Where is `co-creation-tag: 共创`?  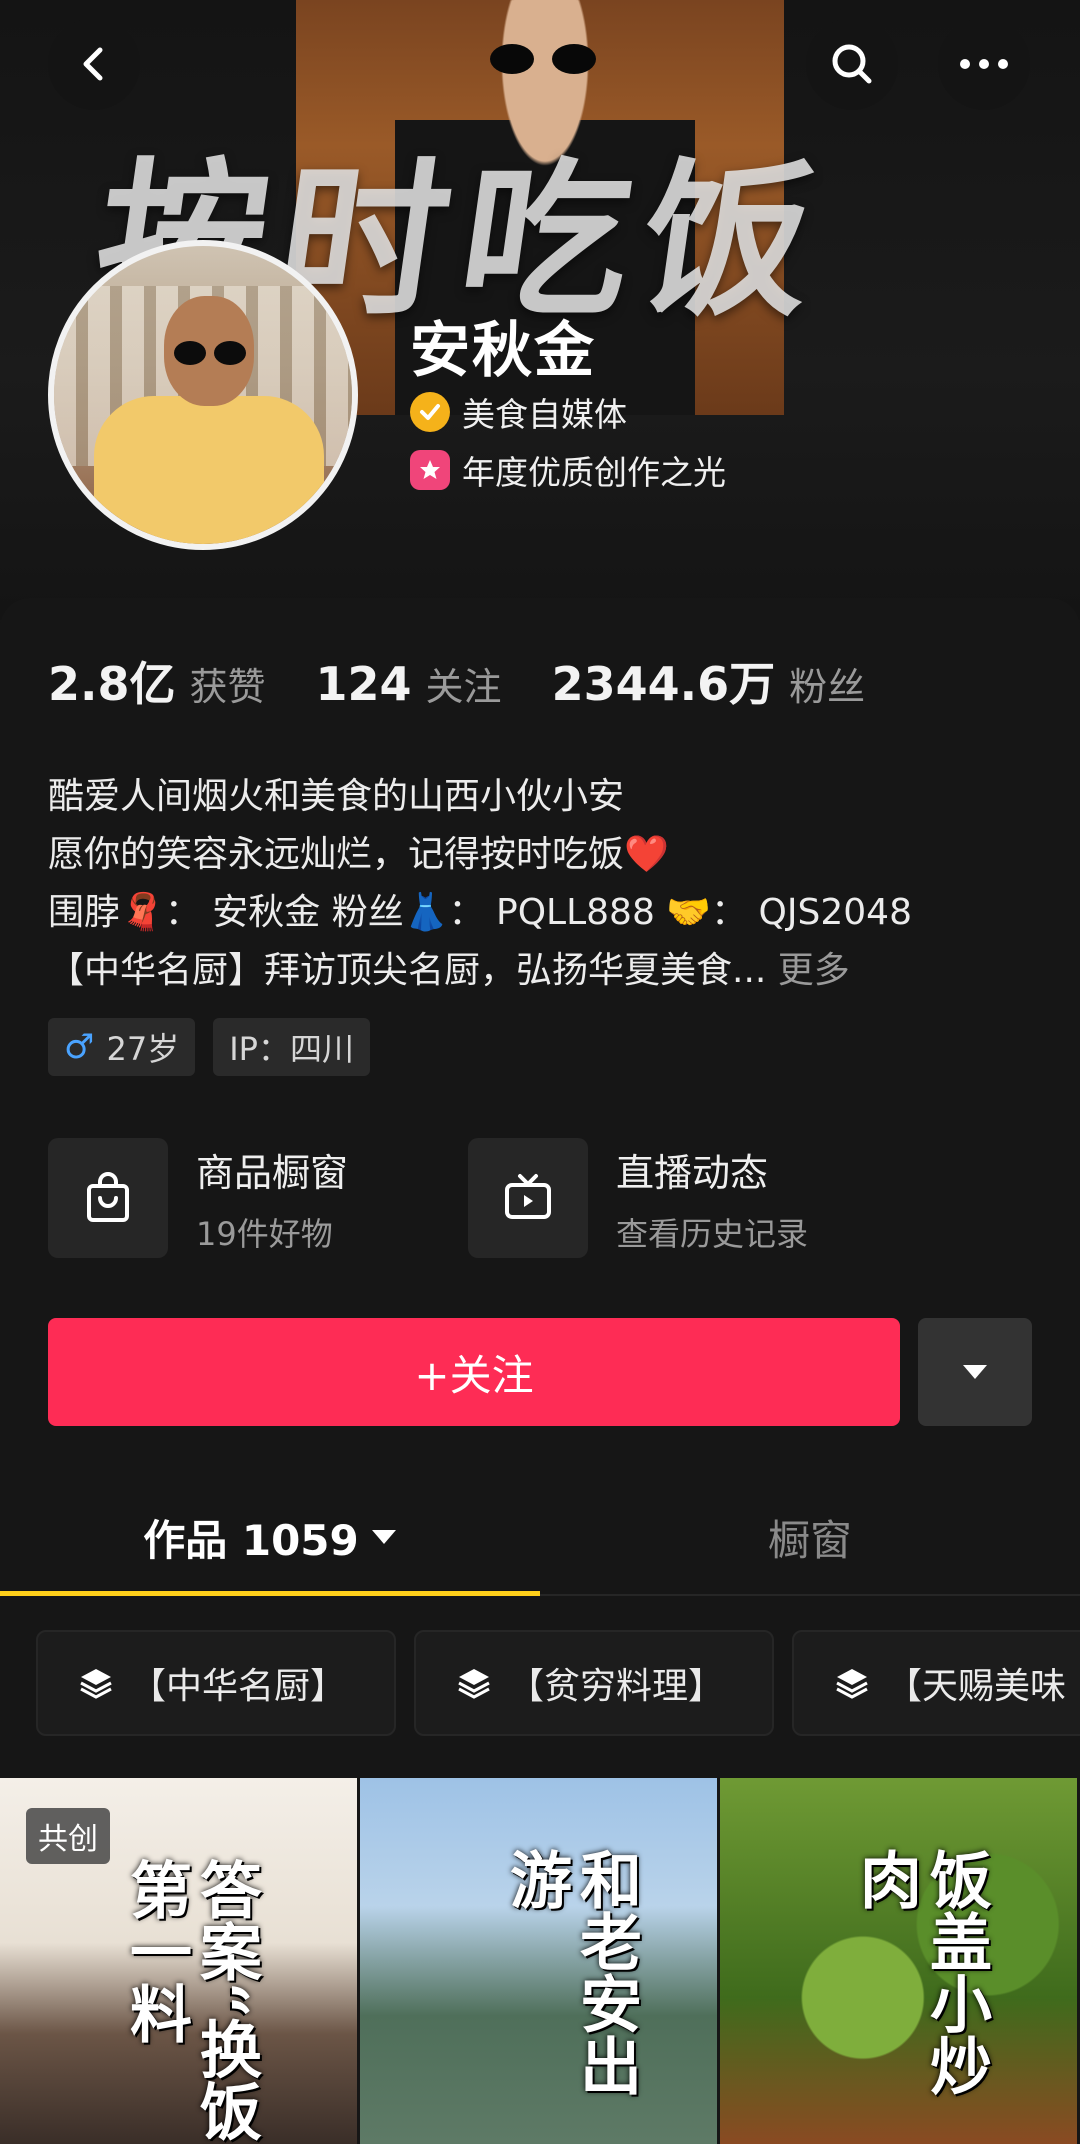 co-creation-tag: 共创 is located at coordinates (68, 1836).